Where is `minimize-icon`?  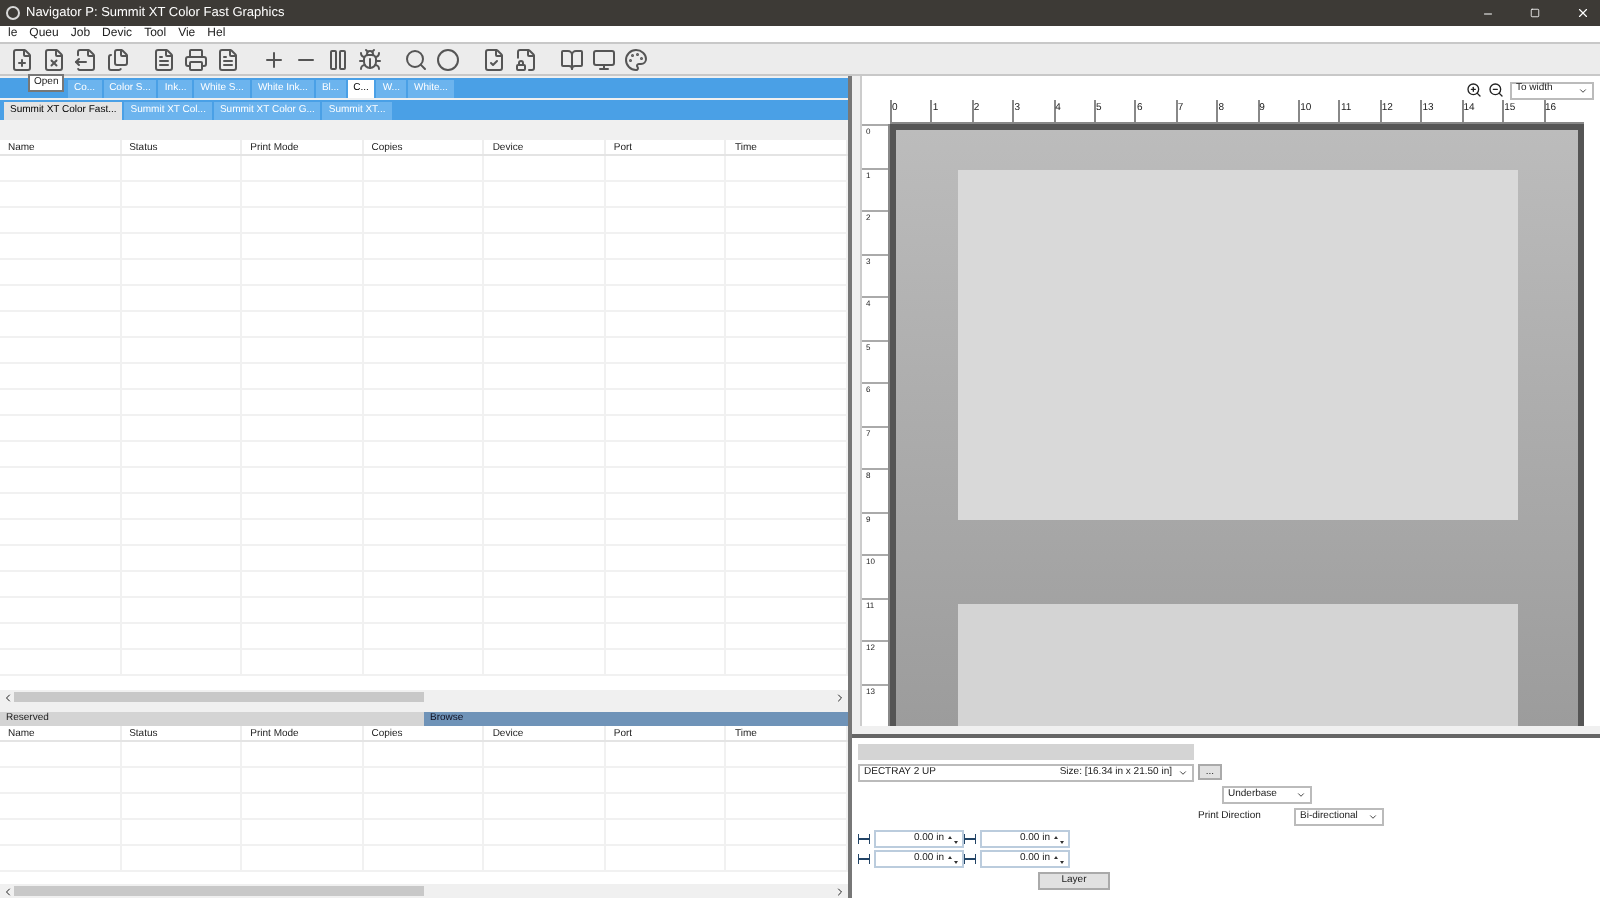 minimize-icon is located at coordinates (1488, 13).